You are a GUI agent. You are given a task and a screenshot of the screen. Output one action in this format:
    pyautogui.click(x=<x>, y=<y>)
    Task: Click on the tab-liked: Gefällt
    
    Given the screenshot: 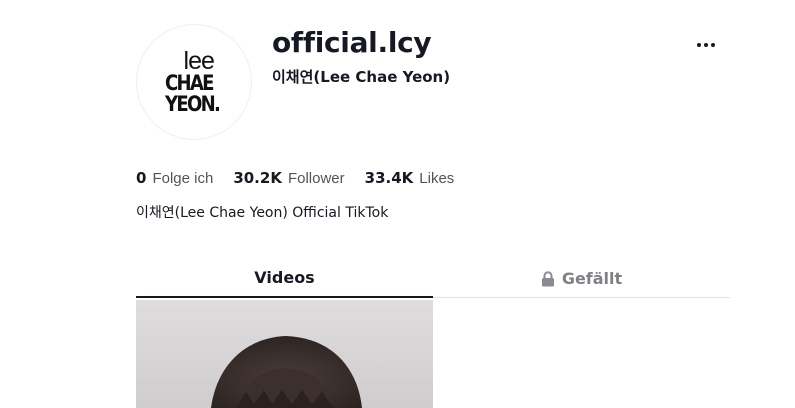 What is the action you would take?
    pyautogui.click(x=581, y=278)
    